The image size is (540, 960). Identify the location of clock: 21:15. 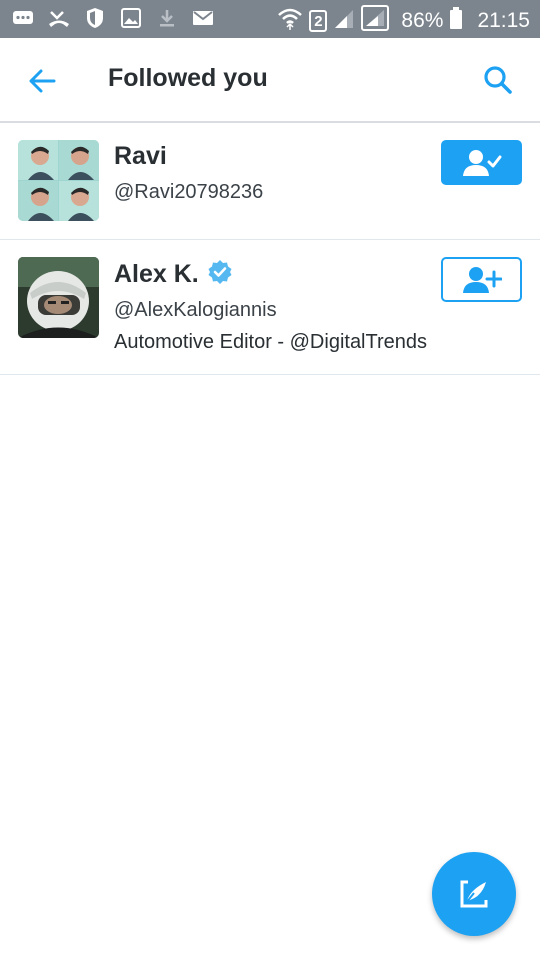
(503, 20).